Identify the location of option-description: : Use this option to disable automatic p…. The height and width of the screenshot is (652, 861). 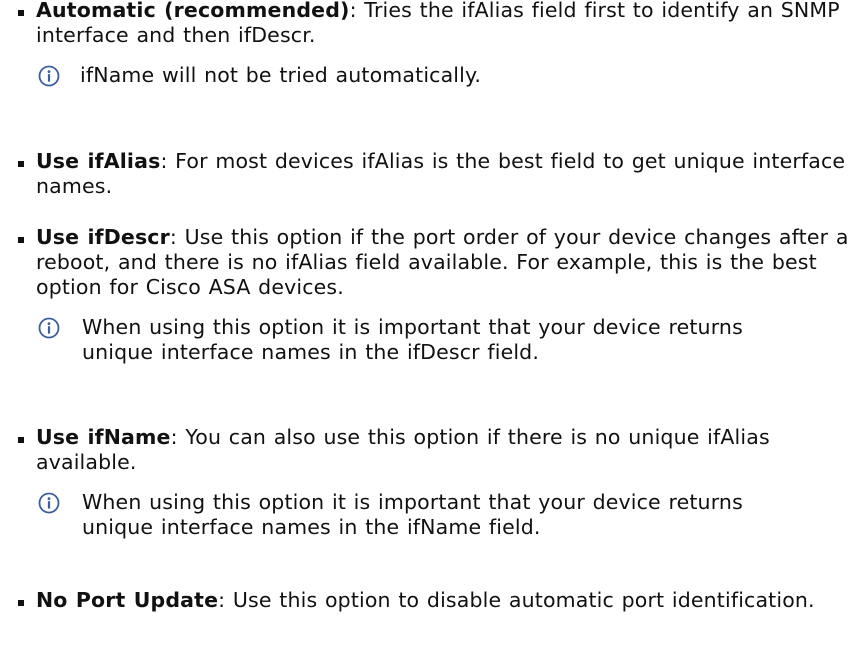
(516, 600).